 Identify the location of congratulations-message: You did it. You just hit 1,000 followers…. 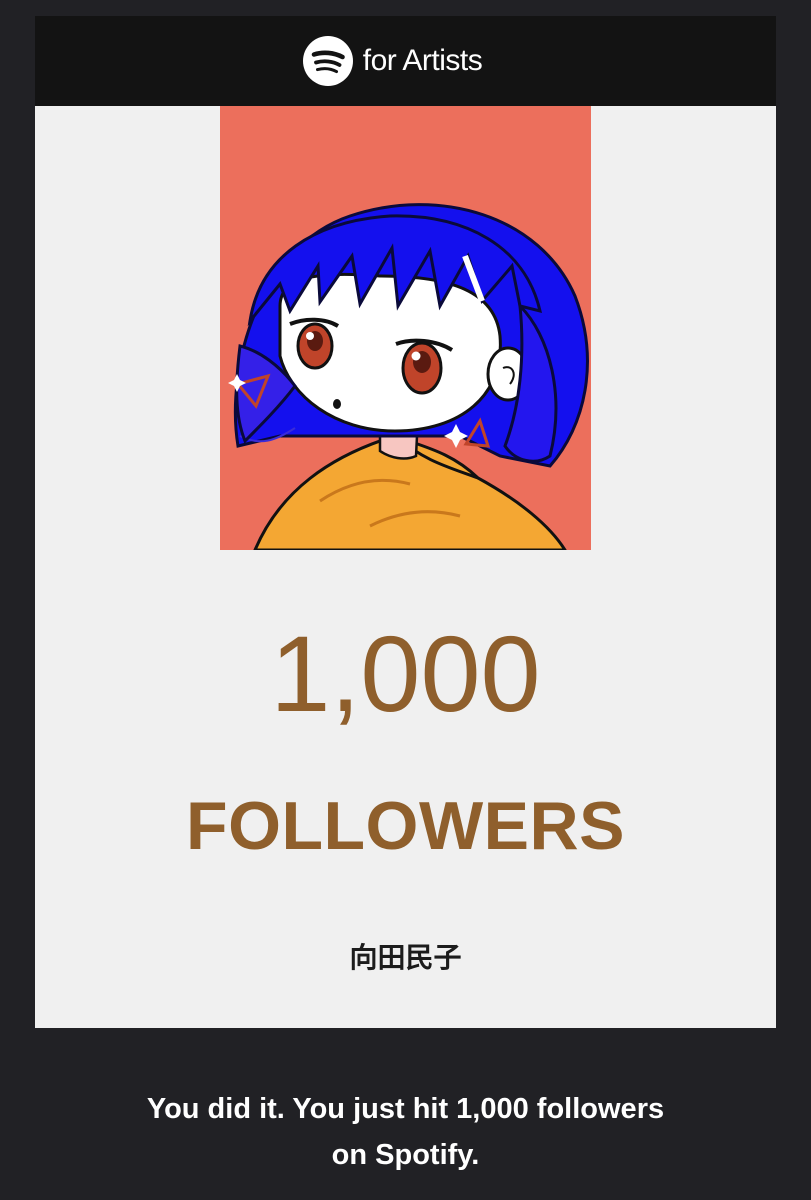
(405, 1132).